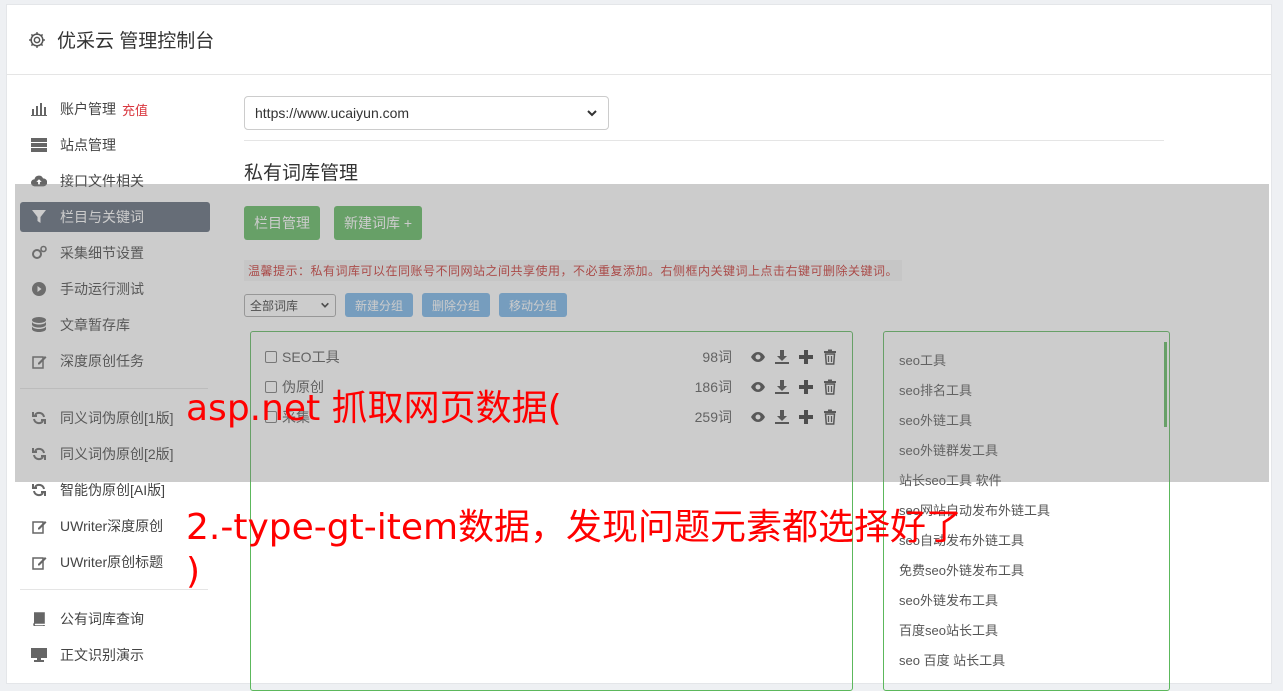  Describe the element at coordinates (1026, 659) in the screenshot. I see `keyword-item: seo 百度 站长工具` at that location.